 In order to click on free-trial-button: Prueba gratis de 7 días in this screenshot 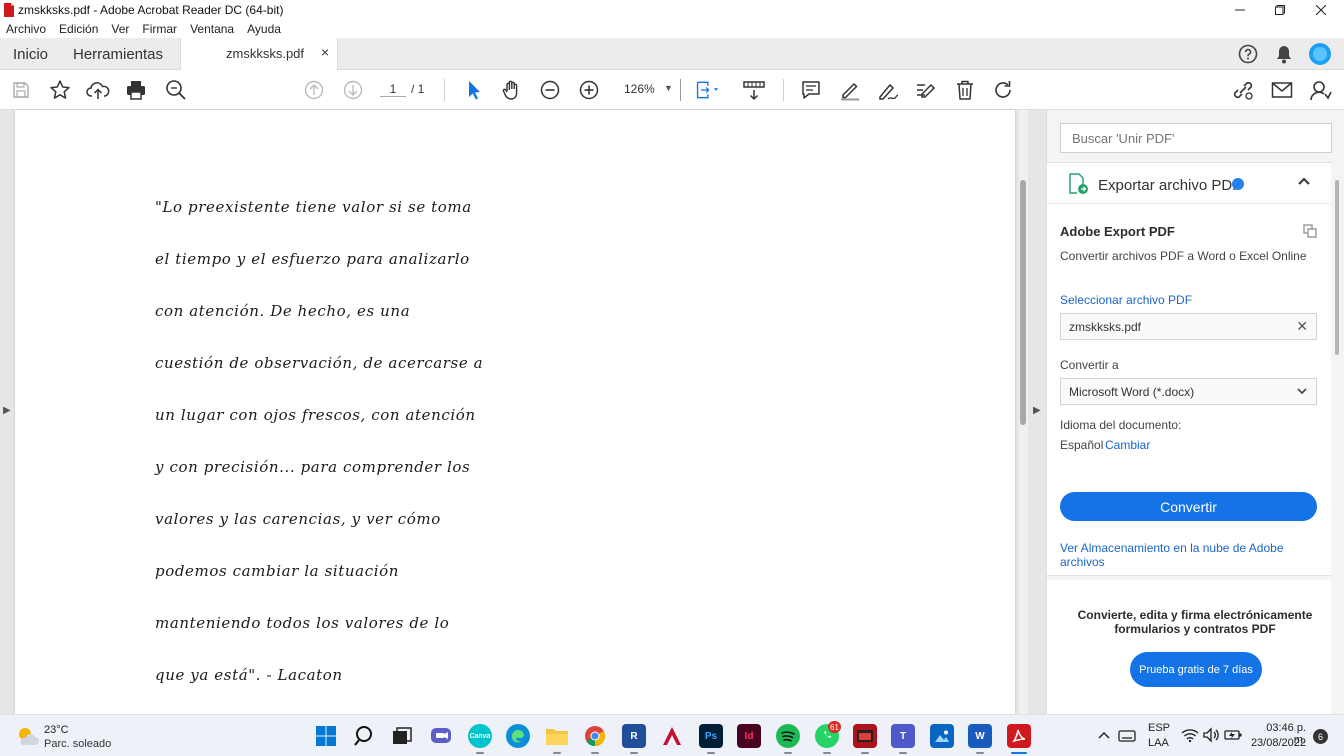, I will do `click(1196, 669)`.